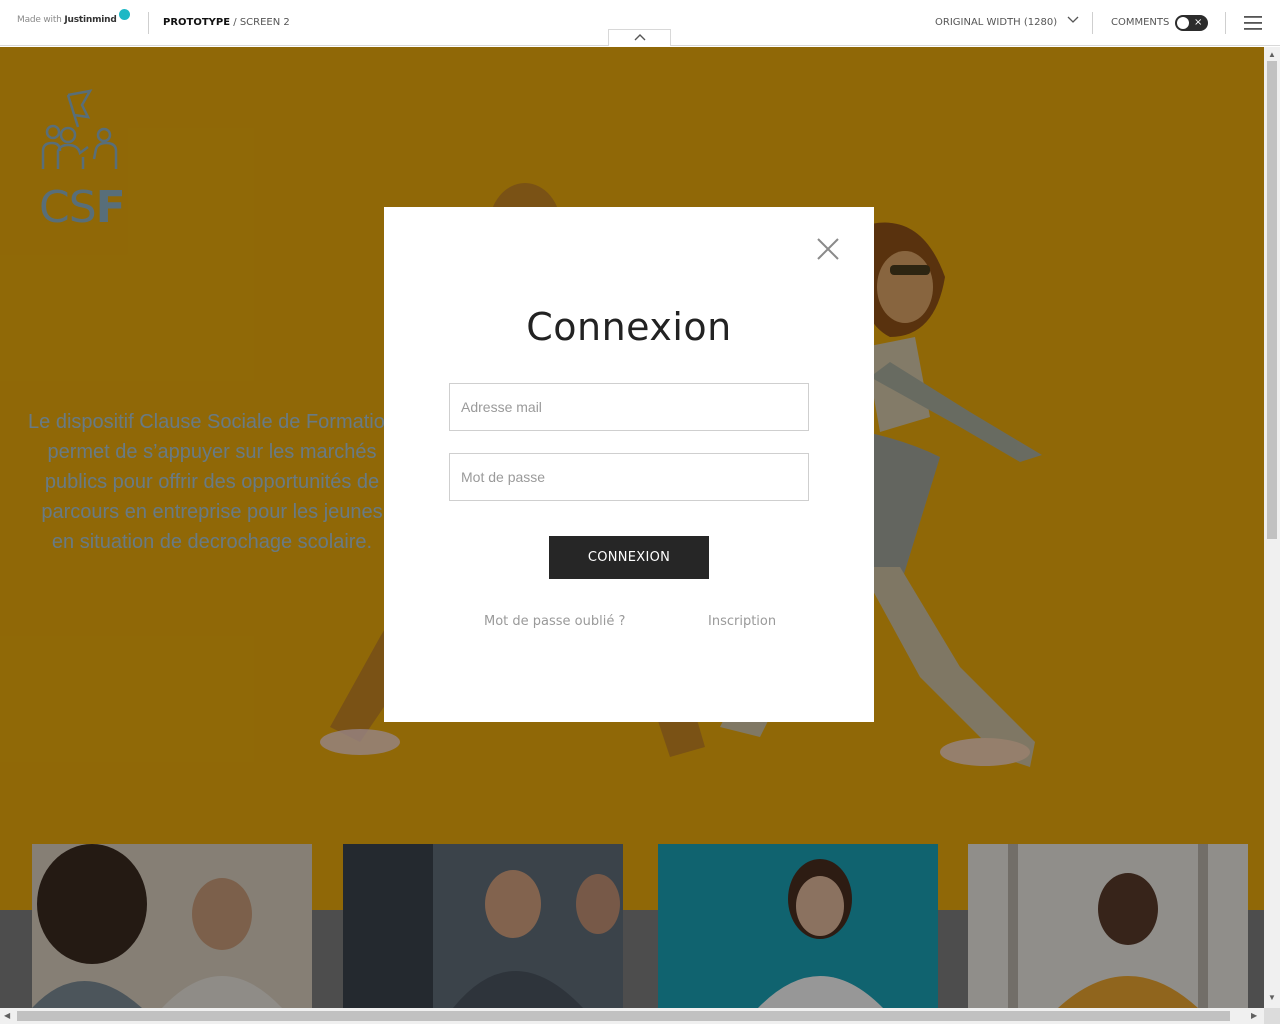  I want to click on comments-toggle: ×, so click(1191, 23).